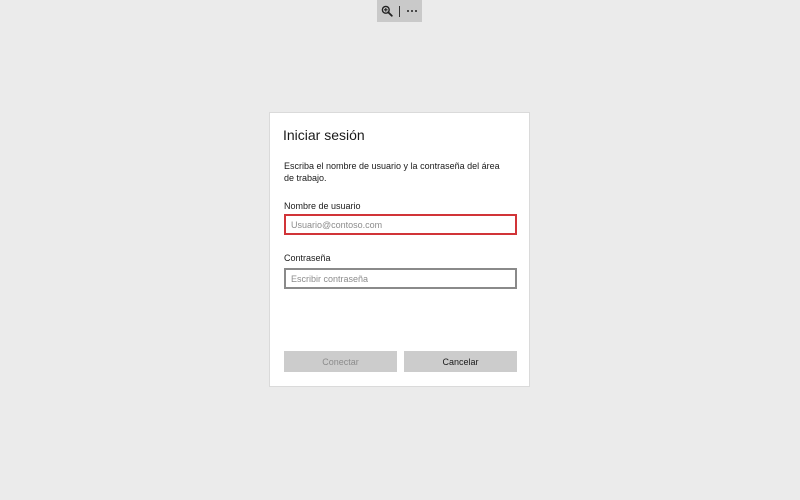 This screenshot has width=800, height=500. I want to click on password-input, so click(400, 278).